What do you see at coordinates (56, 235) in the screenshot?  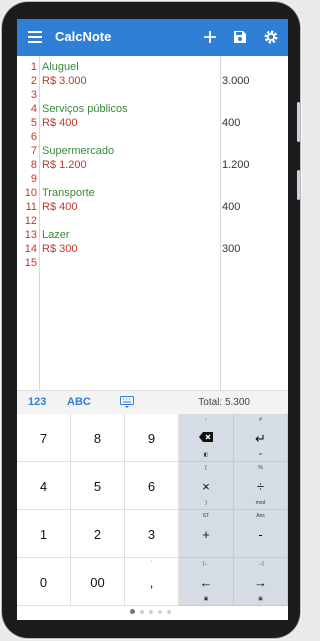 I see `line-heading-text: Lazer` at bounding box center [56, 235].